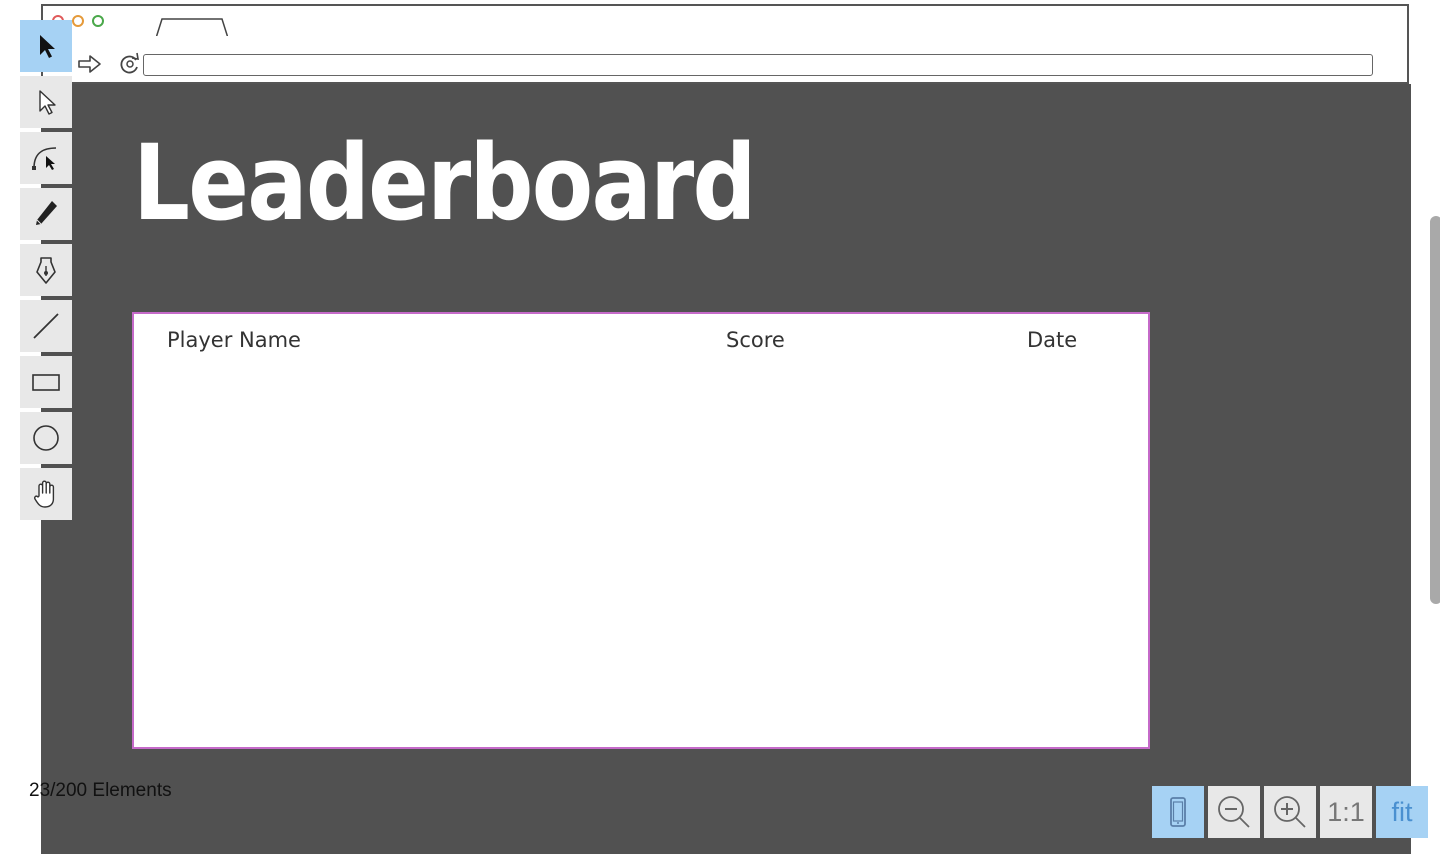  I want to click on rectangle-icon, so click(46, 382).